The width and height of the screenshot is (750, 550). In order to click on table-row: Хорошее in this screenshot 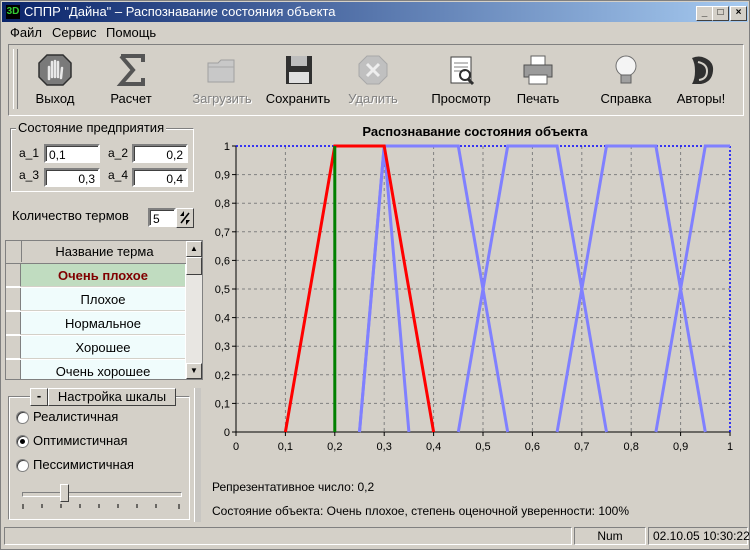, I will do `click(96, 347)`.